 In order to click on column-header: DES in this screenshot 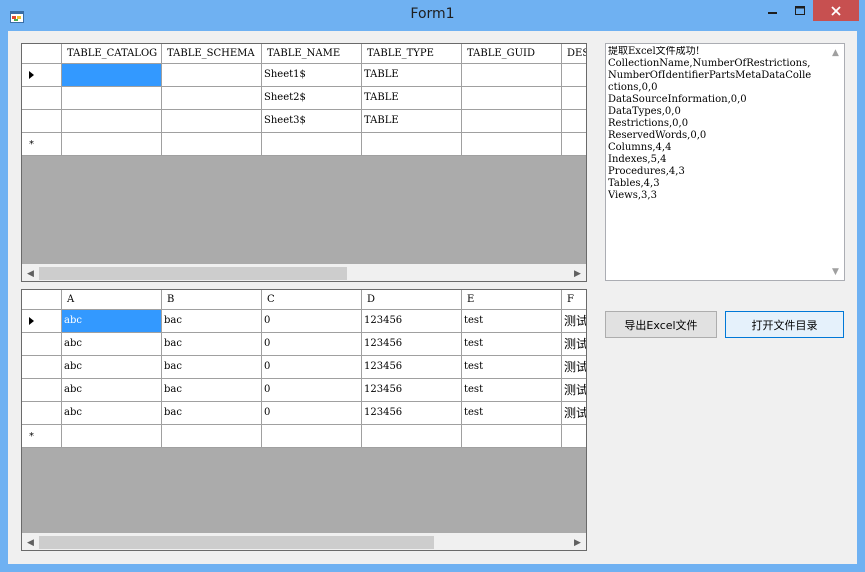, I will do `click(574, 54)`.